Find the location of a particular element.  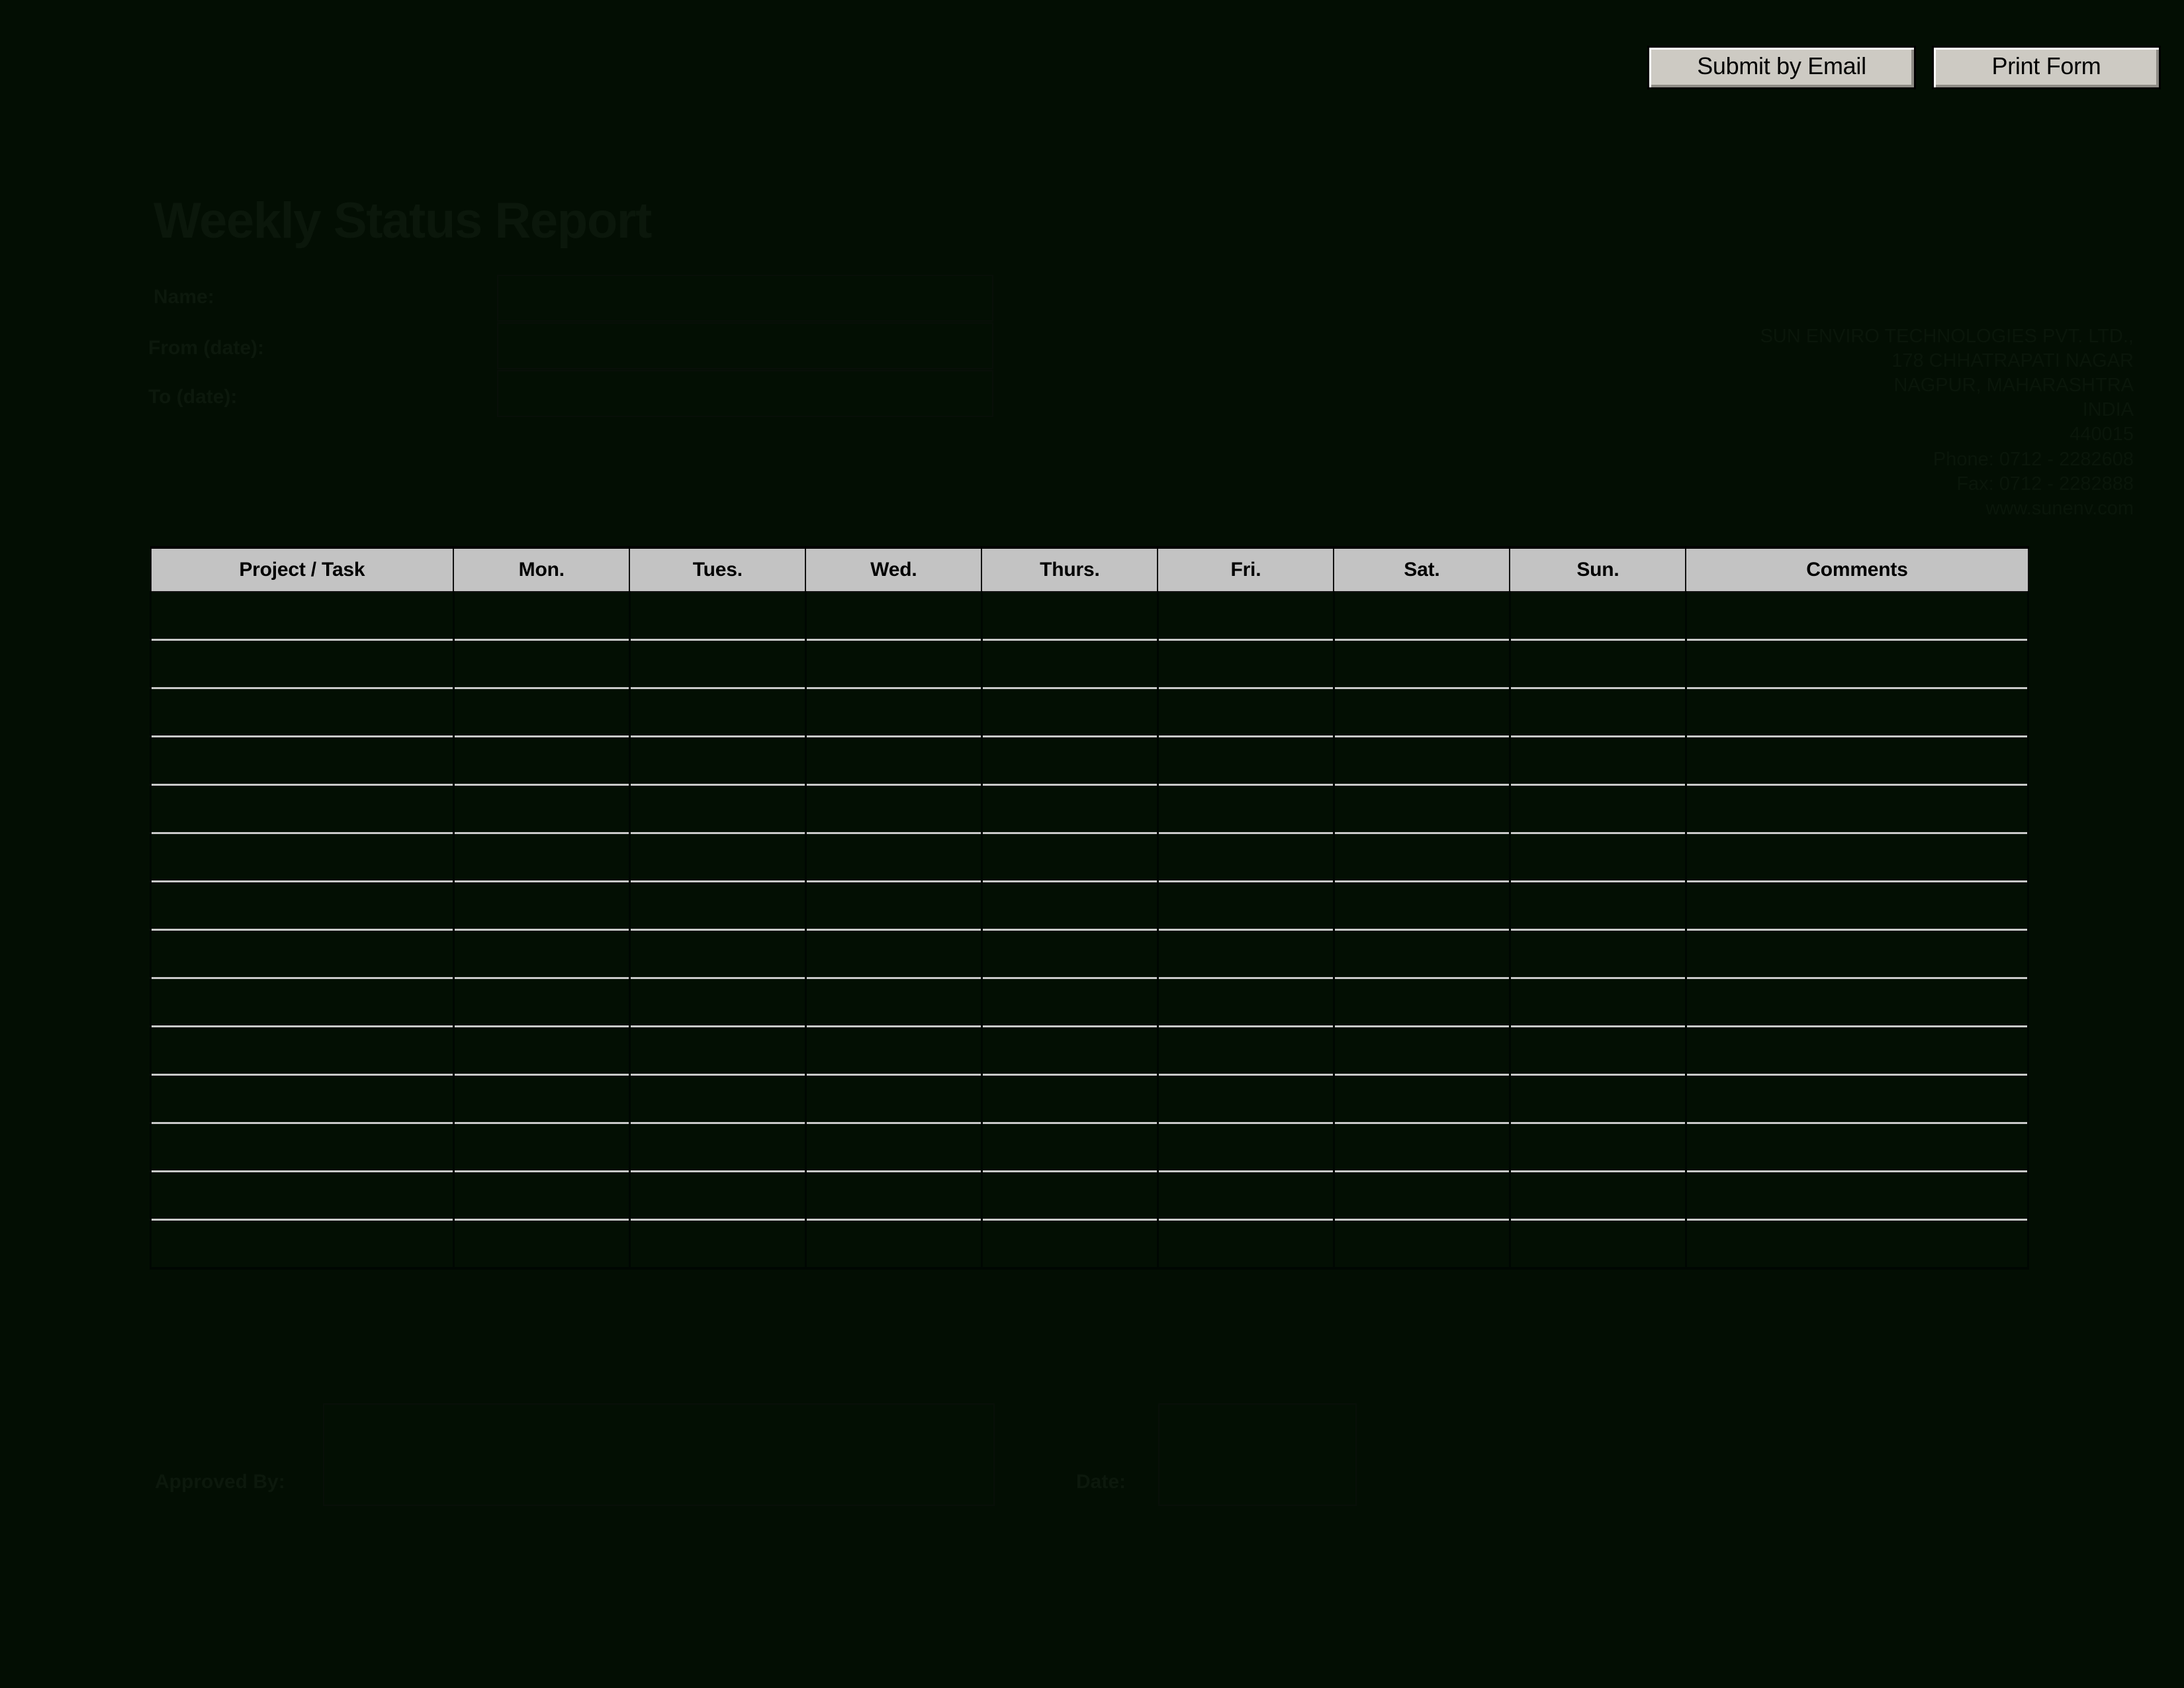

name-input is located at coordinates (745, 298).